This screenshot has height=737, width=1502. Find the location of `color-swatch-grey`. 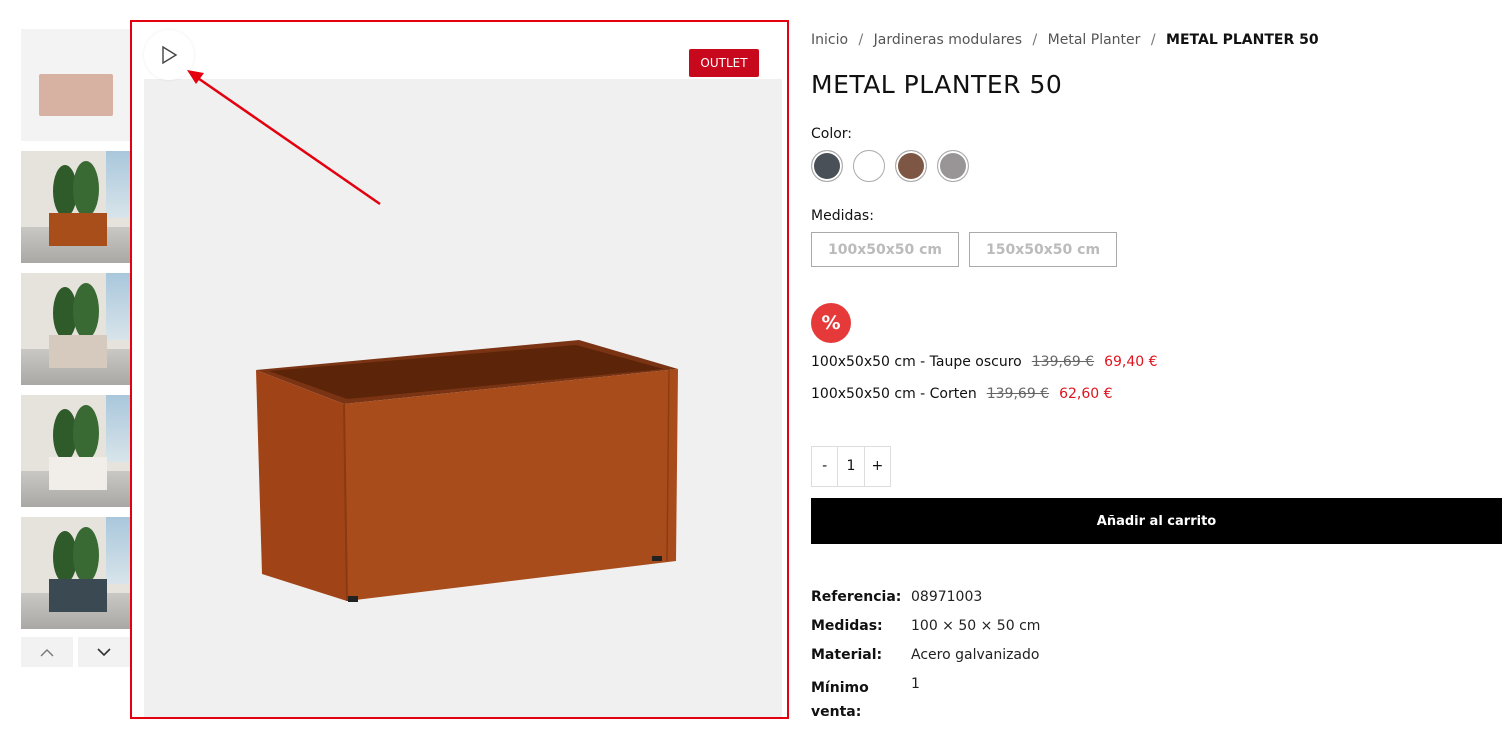

color-swatch-grey is located at coordinates (953, 166).